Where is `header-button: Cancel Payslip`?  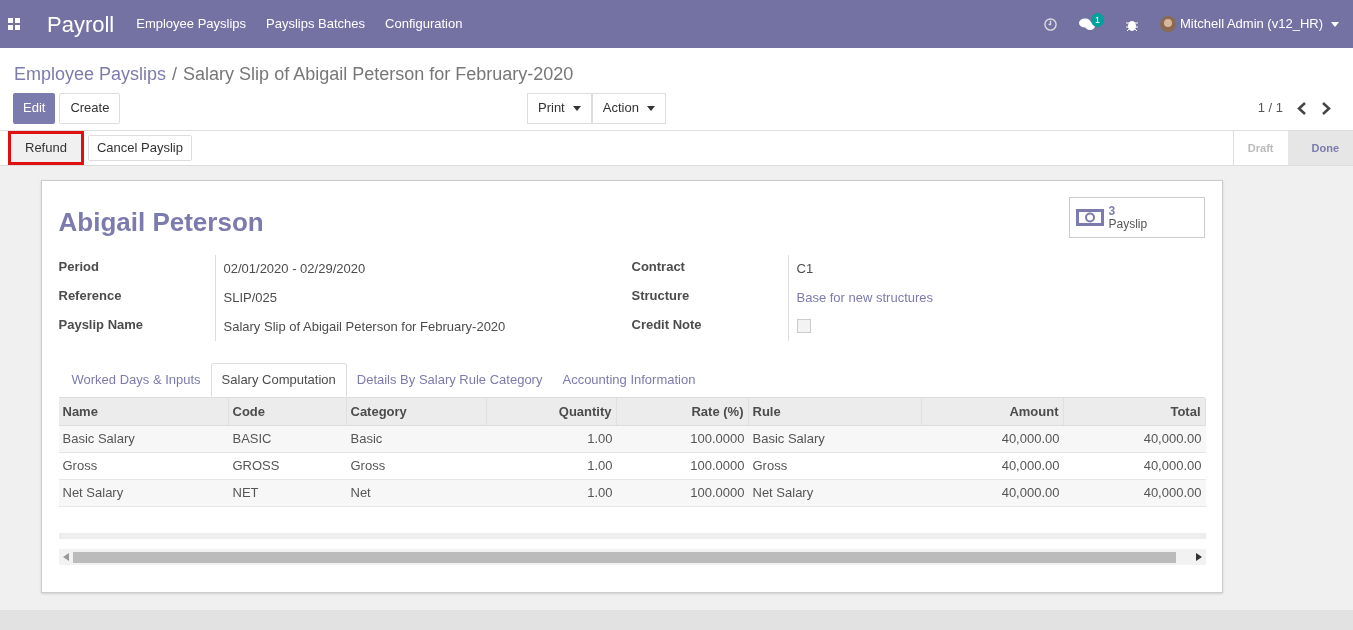
header-button: Cancel Payslip is located at coordinates (139, 148).